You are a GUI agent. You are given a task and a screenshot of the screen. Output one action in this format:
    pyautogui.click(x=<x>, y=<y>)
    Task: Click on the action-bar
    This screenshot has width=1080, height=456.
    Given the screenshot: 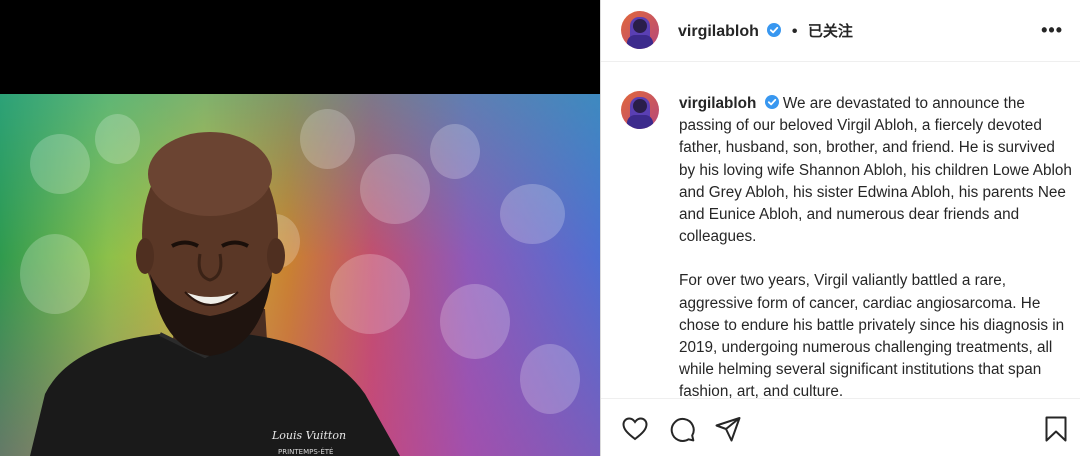 What is the action you would take?
    pyautogui.click(x=840, y=427)
    